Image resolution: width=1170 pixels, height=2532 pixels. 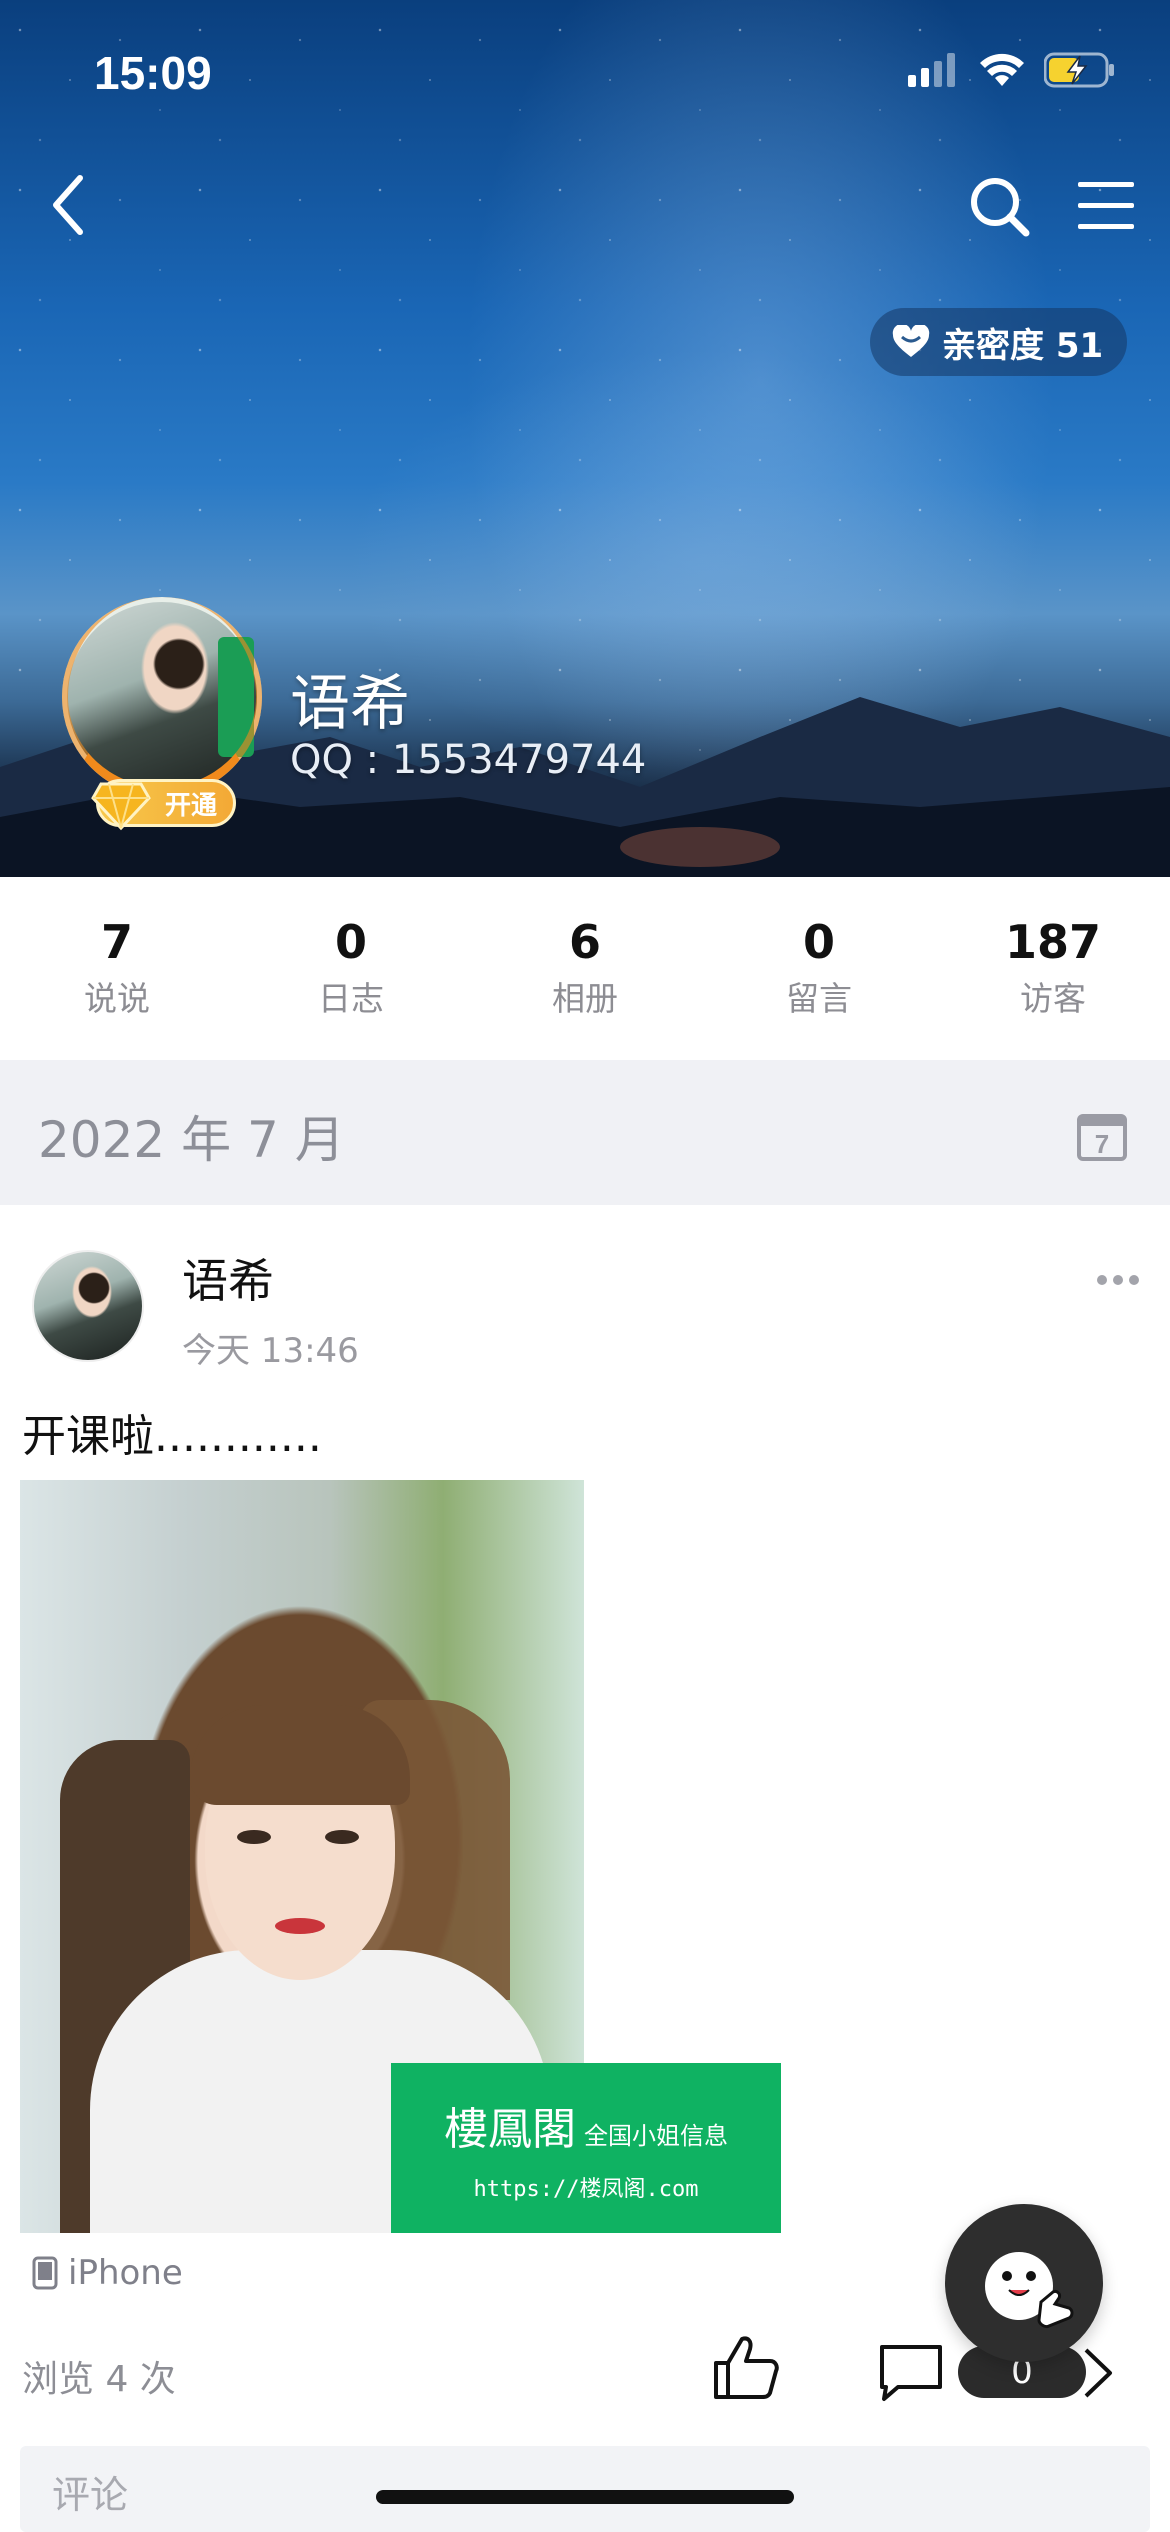 I want to click on post-view-count: 浏览 4 次, so click(x=99, y=2379).